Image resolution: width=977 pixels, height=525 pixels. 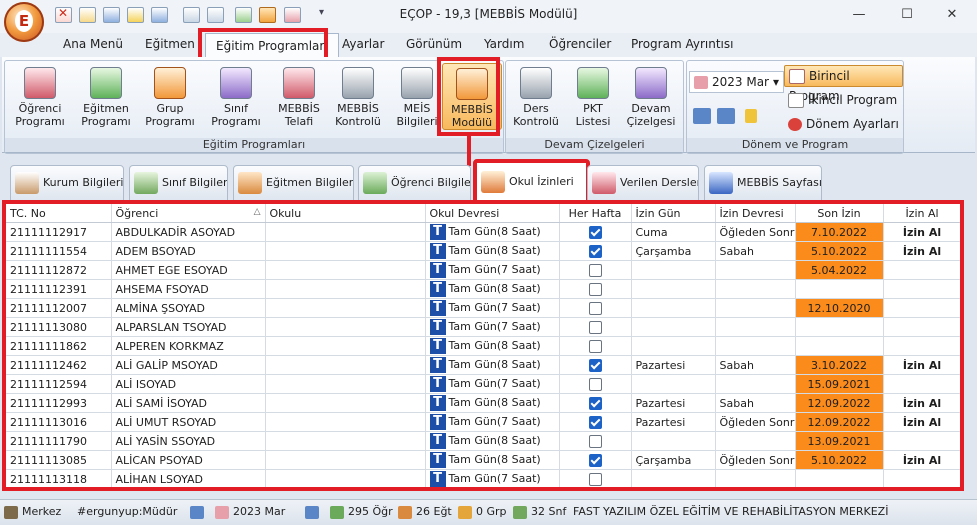 I want to click on cell-tc-no: 21111112872, so click(x=59, y=270).